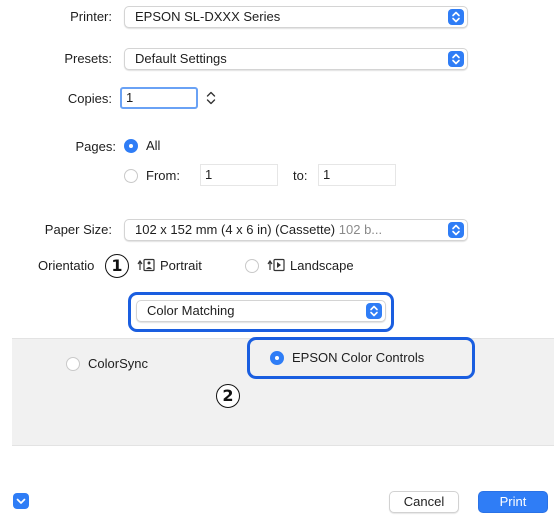  I want to click on callout-2: 2, so click(228, 396).